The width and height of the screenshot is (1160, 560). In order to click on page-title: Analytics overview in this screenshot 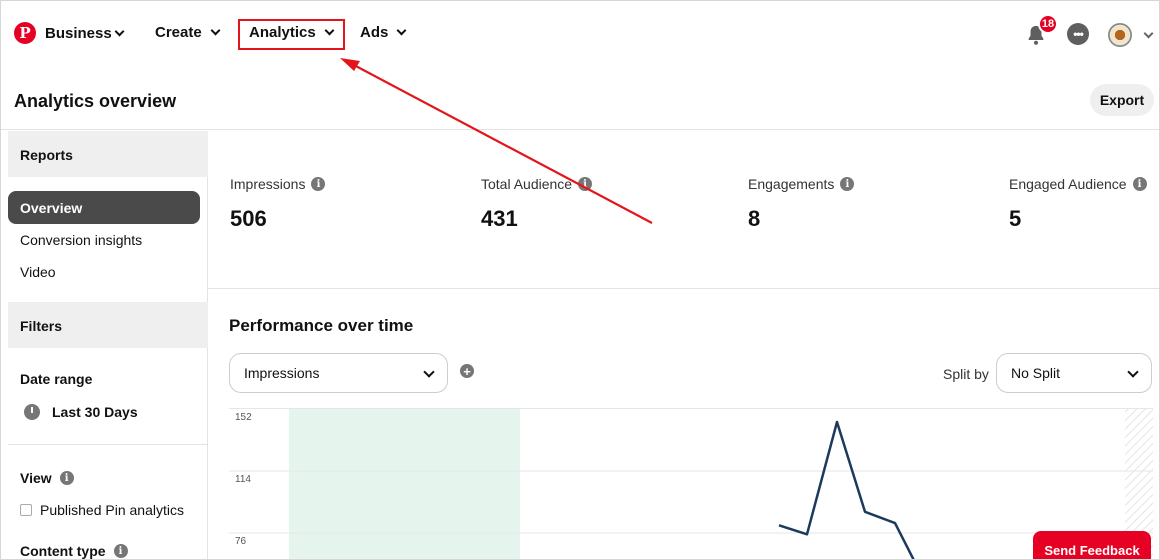, I will do `click(95, 101)`.